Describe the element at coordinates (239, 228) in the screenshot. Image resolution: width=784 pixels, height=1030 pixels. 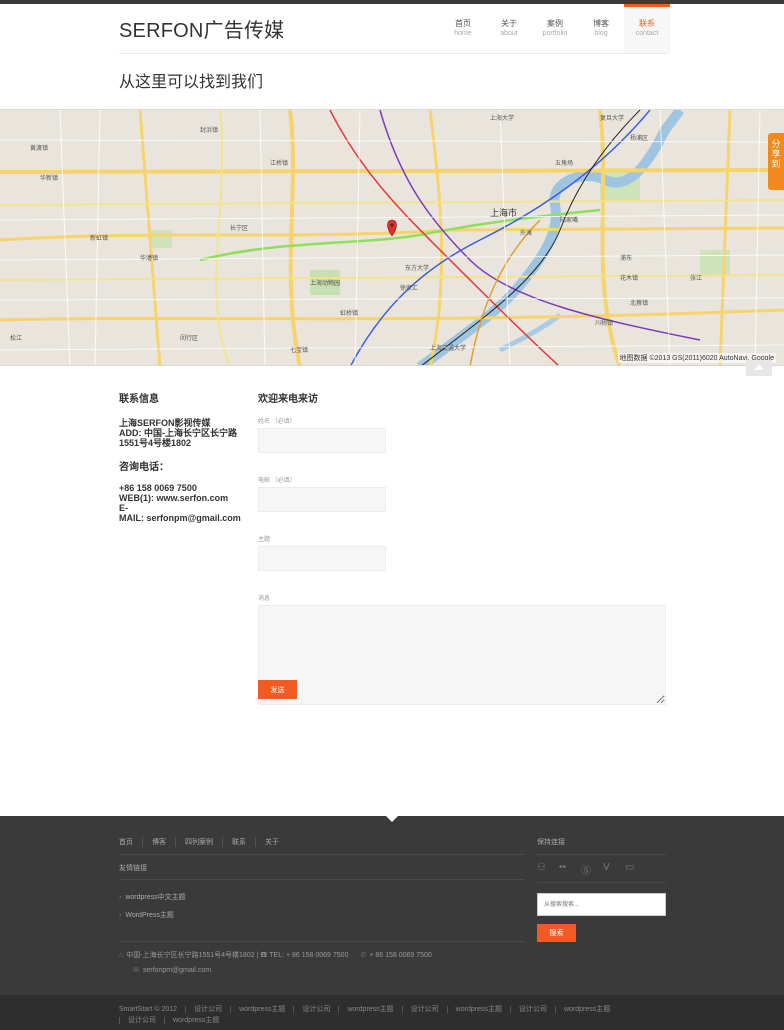
I see `svg-text: 长宁区` at that location.